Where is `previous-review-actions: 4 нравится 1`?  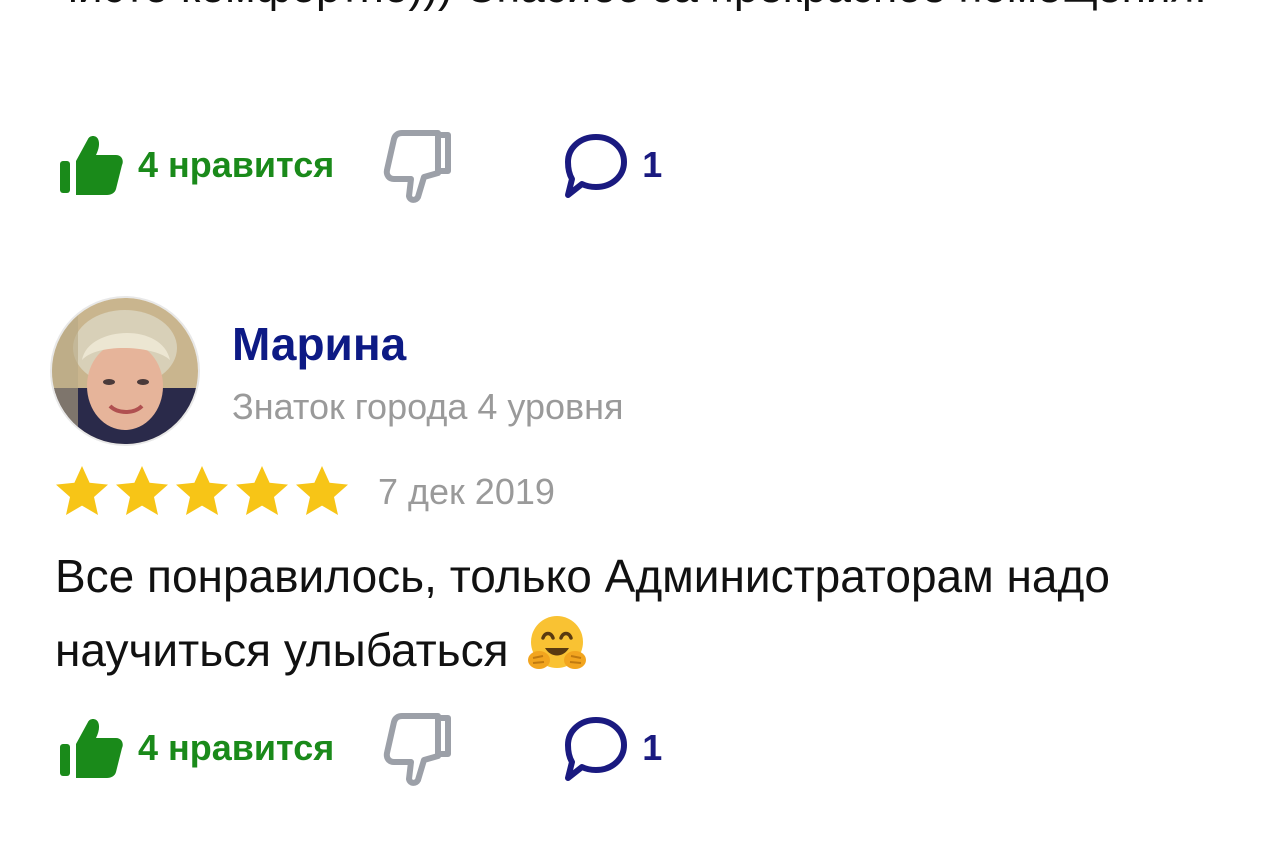
previous-review-actions: 4 нравится 1 is located at coordinates (360, 165).